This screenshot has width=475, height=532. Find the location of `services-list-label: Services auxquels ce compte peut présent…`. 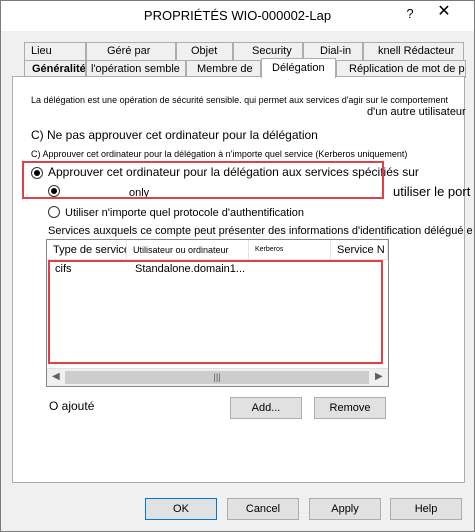

services-list-label: Services auxquels ce compte peut présent… is located at coordinates (261, 231).